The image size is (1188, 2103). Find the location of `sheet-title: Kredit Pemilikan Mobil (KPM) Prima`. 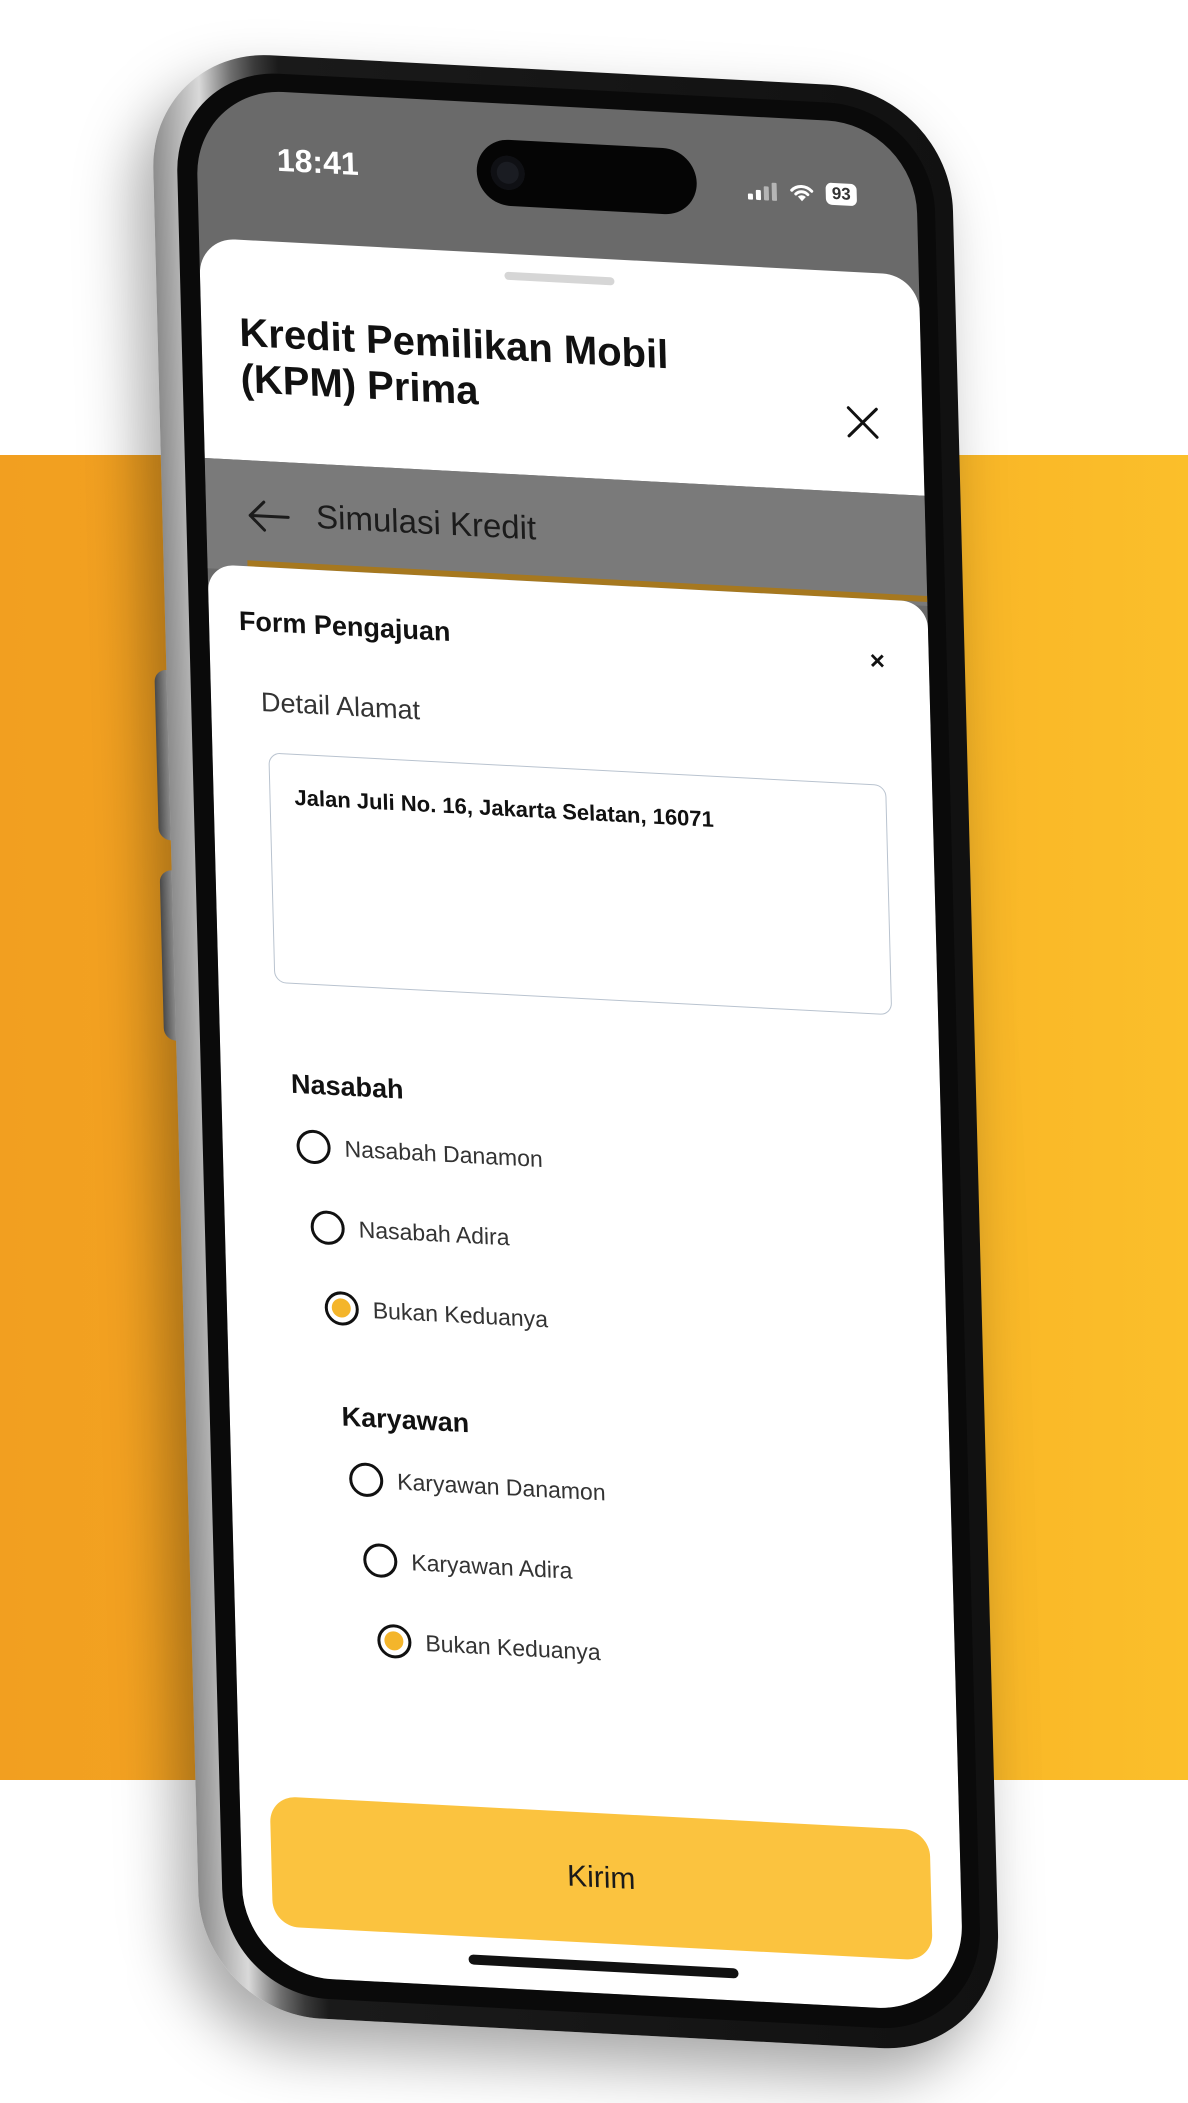

sheet-title: Kredit Pemilikan Mobil (KPM) Prima is located at coordinates (453, 362).